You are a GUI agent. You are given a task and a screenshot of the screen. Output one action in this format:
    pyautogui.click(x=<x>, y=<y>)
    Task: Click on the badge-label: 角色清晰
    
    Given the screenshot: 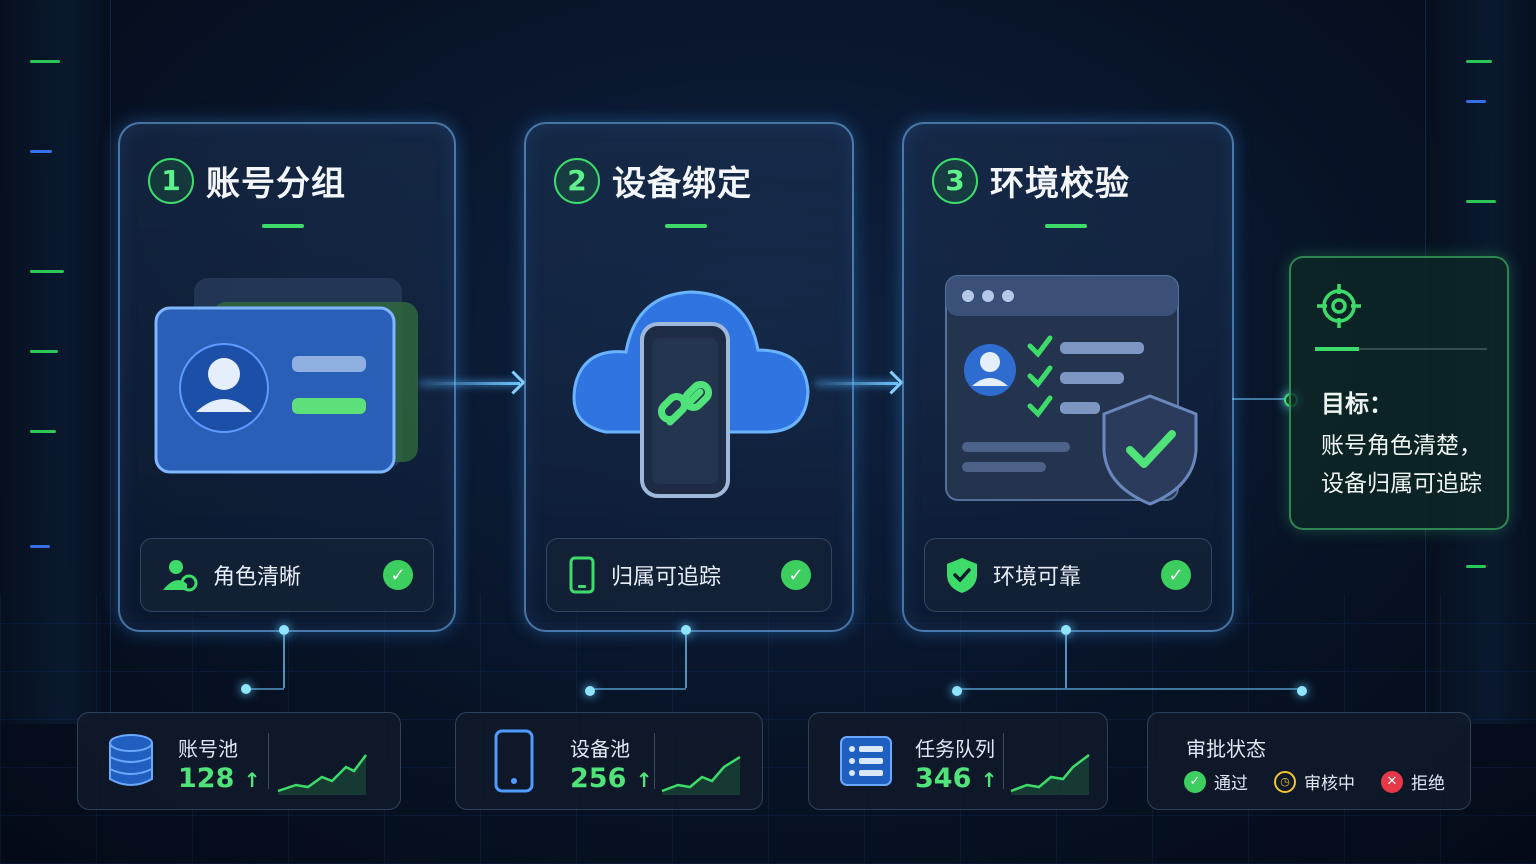 What is the action you would take?
    pyautogui.click(x=257, y=577)
    